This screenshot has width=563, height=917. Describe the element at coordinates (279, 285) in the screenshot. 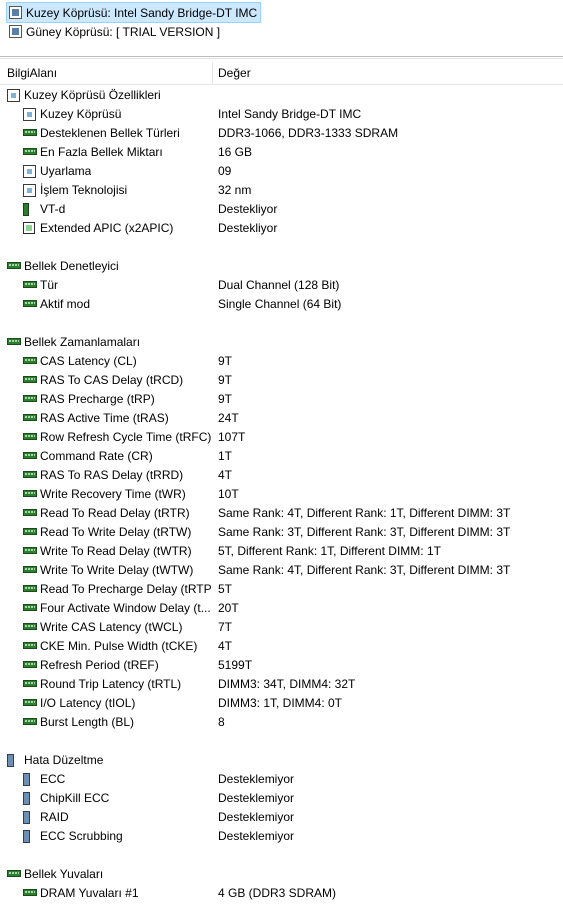

I see `field-value: Dual Channel (128 Bit)` at that location.